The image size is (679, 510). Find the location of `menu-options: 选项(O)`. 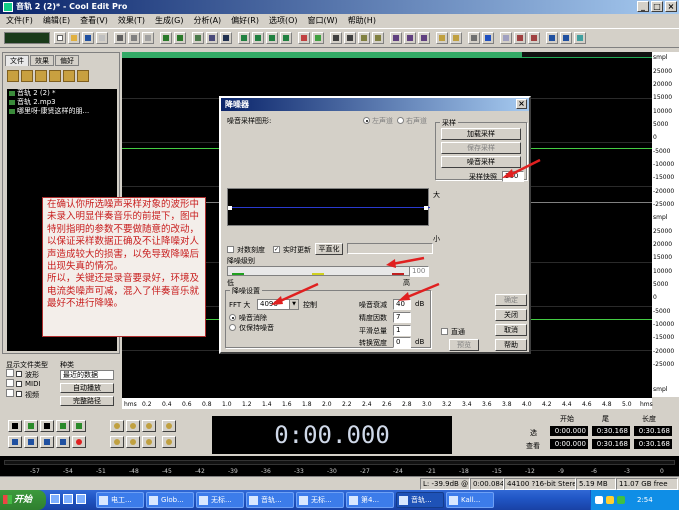

menu-options: 选项(O) is located at coordinates (283, 21).